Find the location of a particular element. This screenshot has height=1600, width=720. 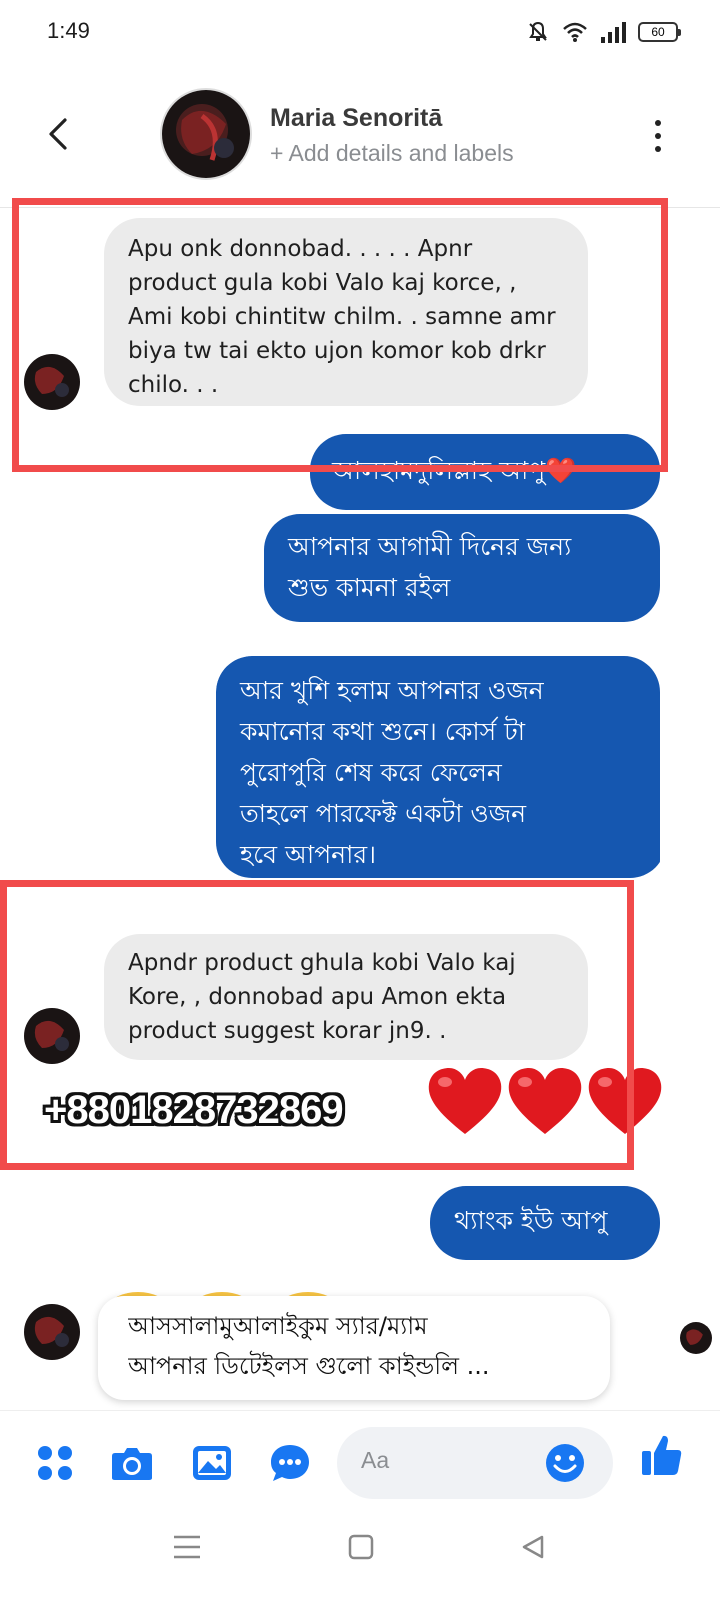

chat-bubble-icon is located at coordinates (290, 1463).